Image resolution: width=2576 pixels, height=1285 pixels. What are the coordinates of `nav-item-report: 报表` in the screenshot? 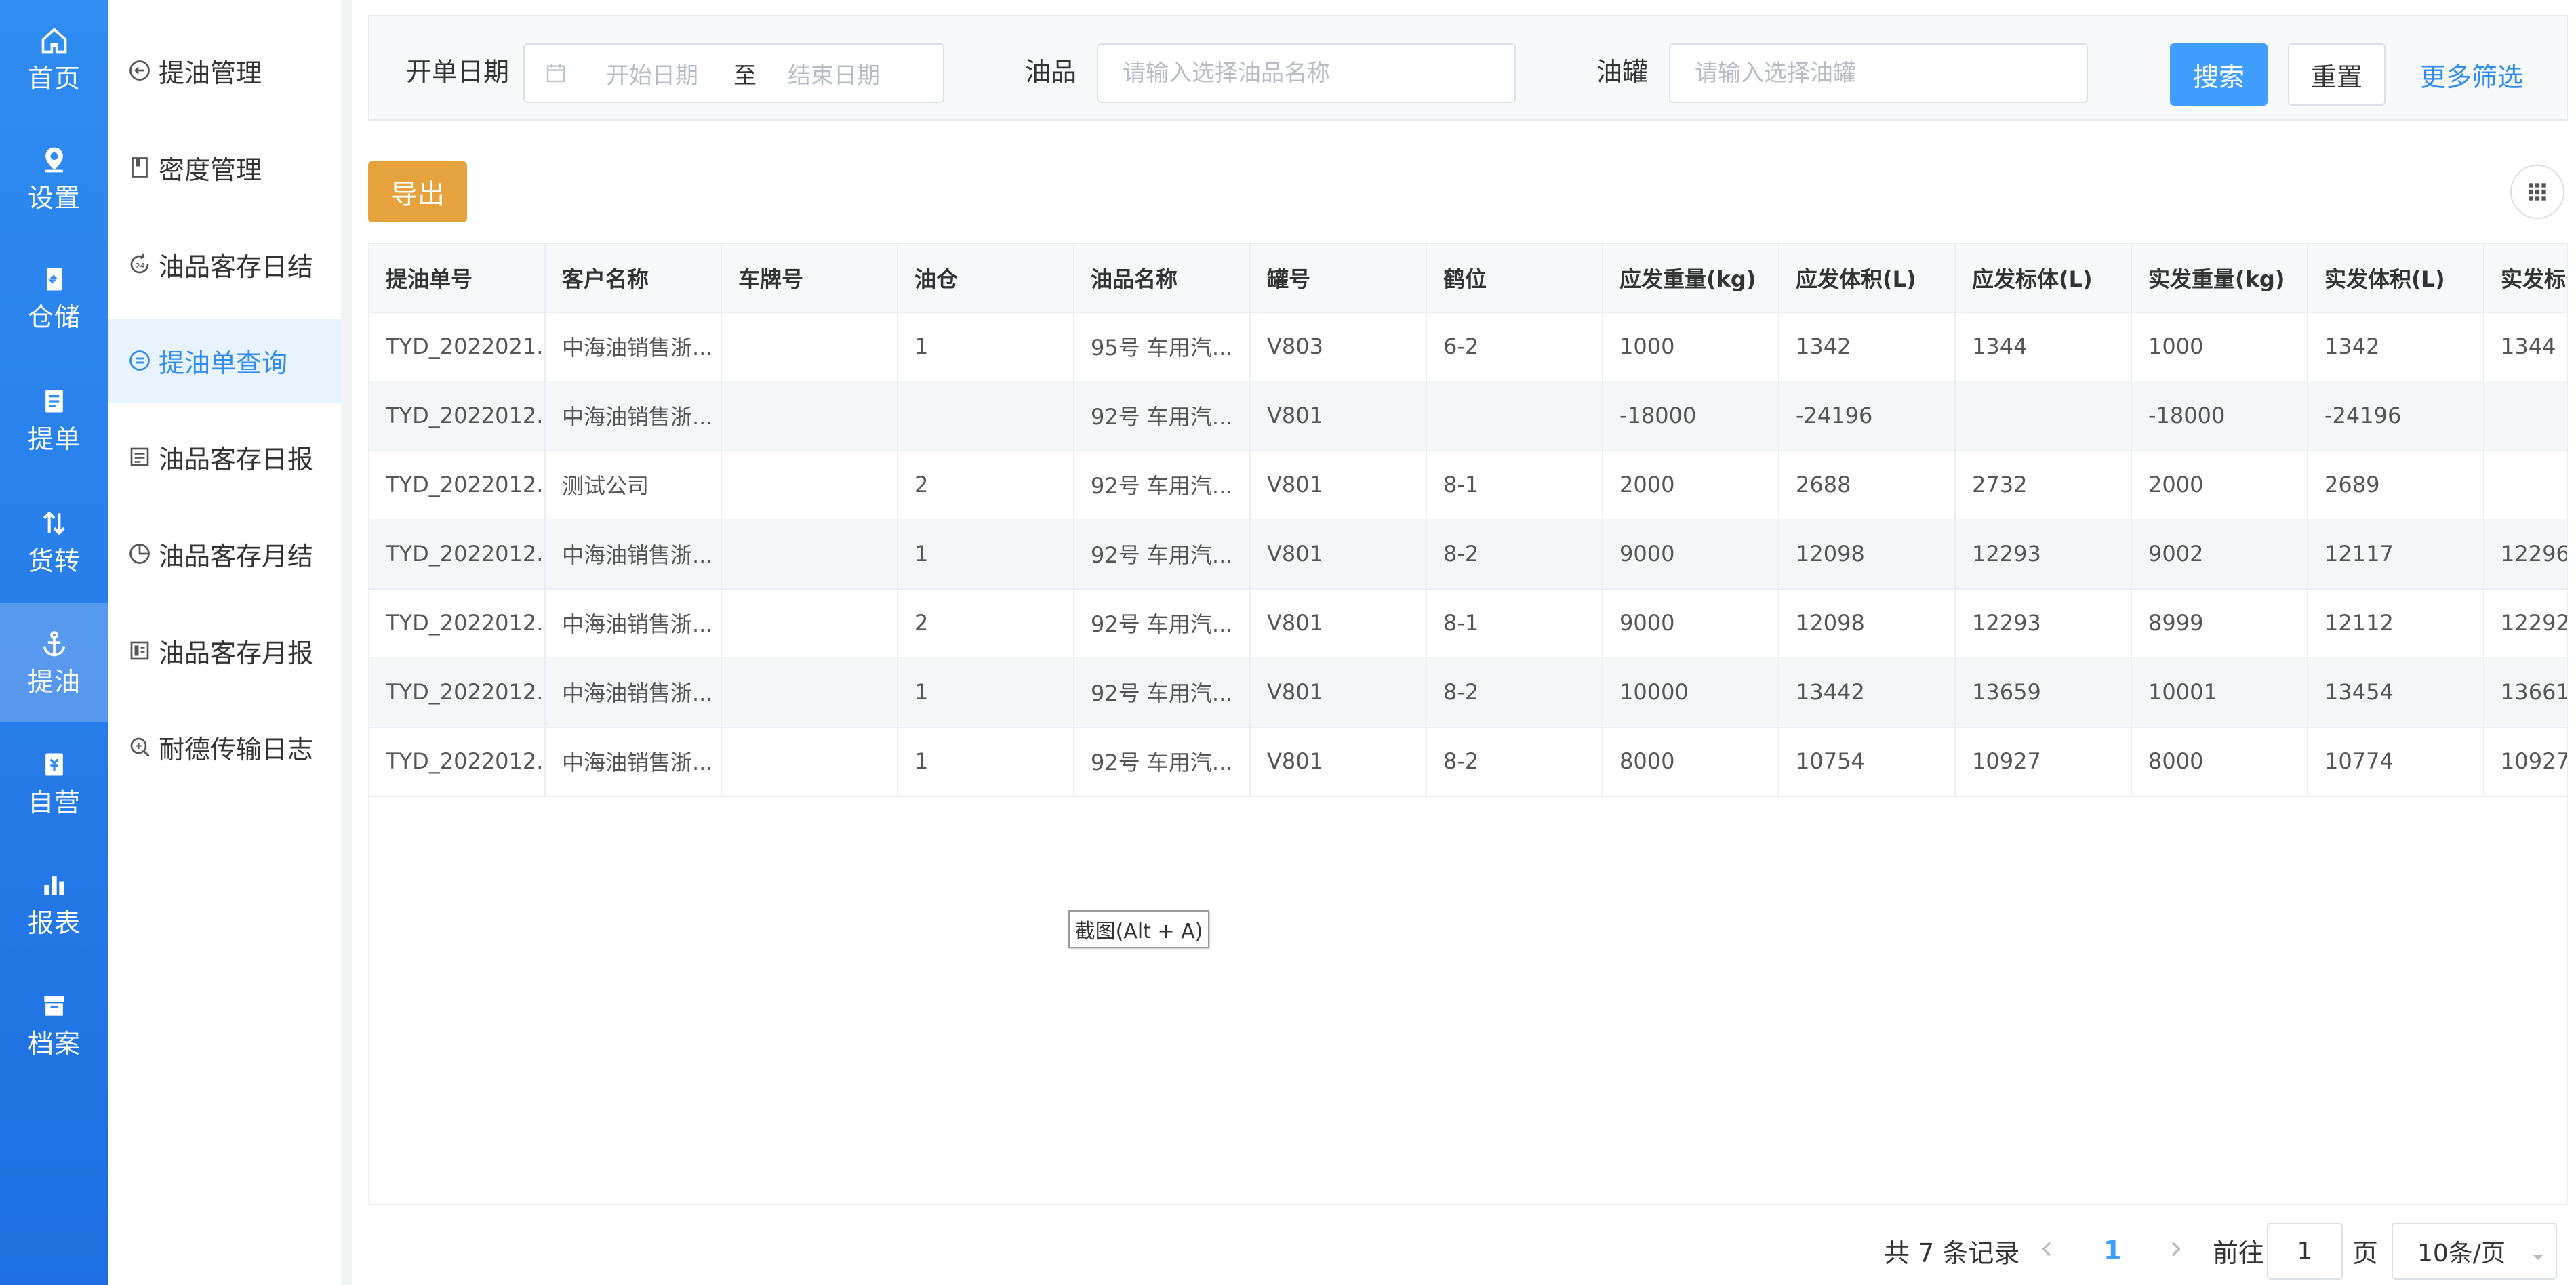 It's located at (54, 904).